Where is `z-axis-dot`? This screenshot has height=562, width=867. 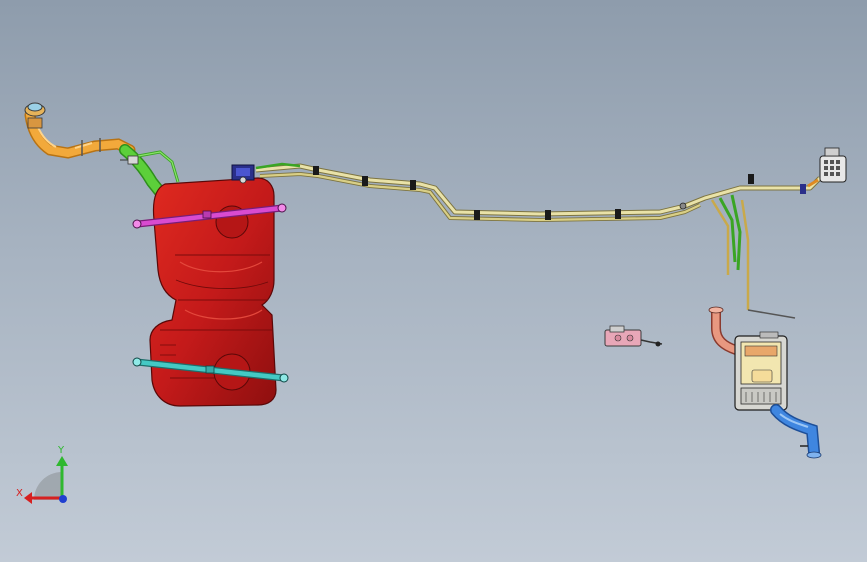 z-axis-dot is located at coordinates (63, 499).